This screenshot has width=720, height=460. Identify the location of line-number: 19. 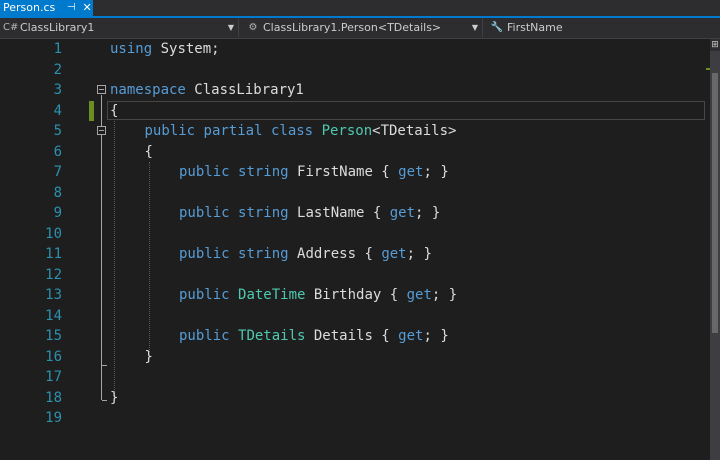
(53, 418).